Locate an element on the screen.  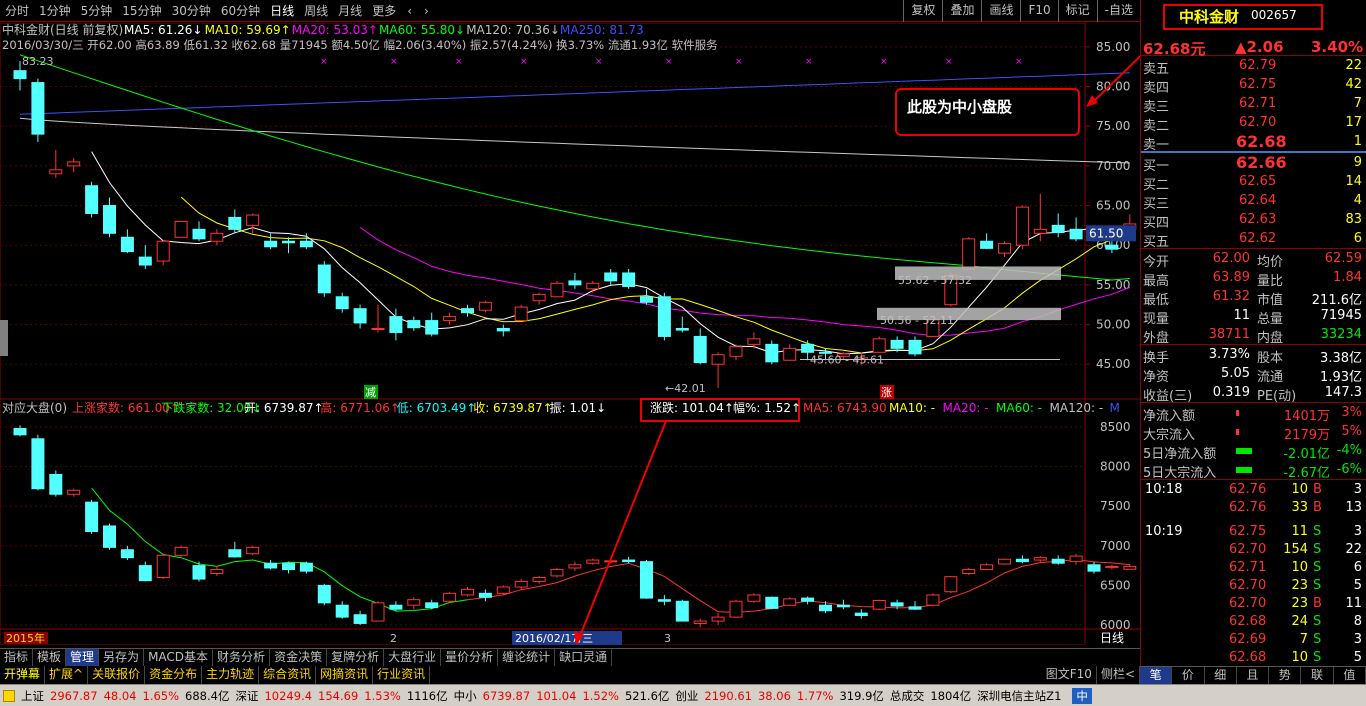
left-scroll-handle is located at coordinates (4, 338).